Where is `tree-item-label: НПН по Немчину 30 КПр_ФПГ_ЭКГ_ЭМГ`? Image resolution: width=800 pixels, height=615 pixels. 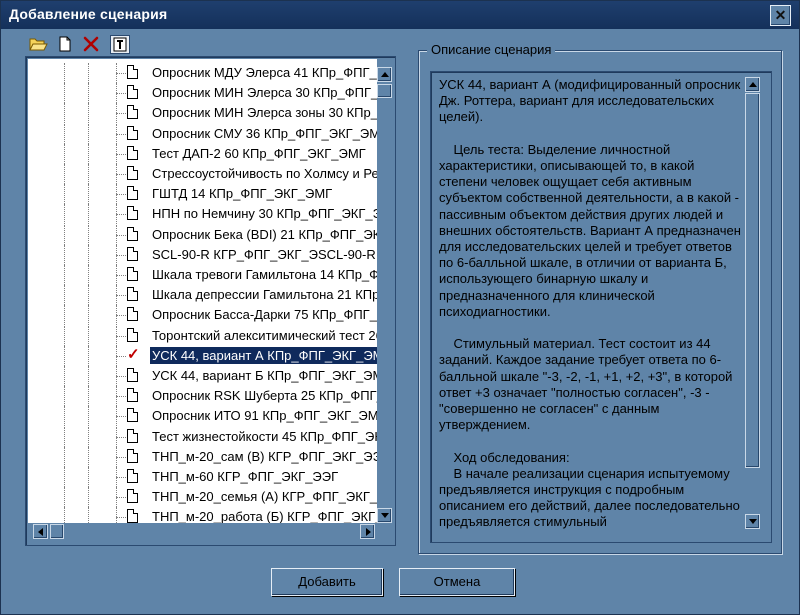
tree-item-label: НПН по Немчину 30 КПр_ФПГ_ЭКГ_ЭМГ is located at coordinates (264, 214).